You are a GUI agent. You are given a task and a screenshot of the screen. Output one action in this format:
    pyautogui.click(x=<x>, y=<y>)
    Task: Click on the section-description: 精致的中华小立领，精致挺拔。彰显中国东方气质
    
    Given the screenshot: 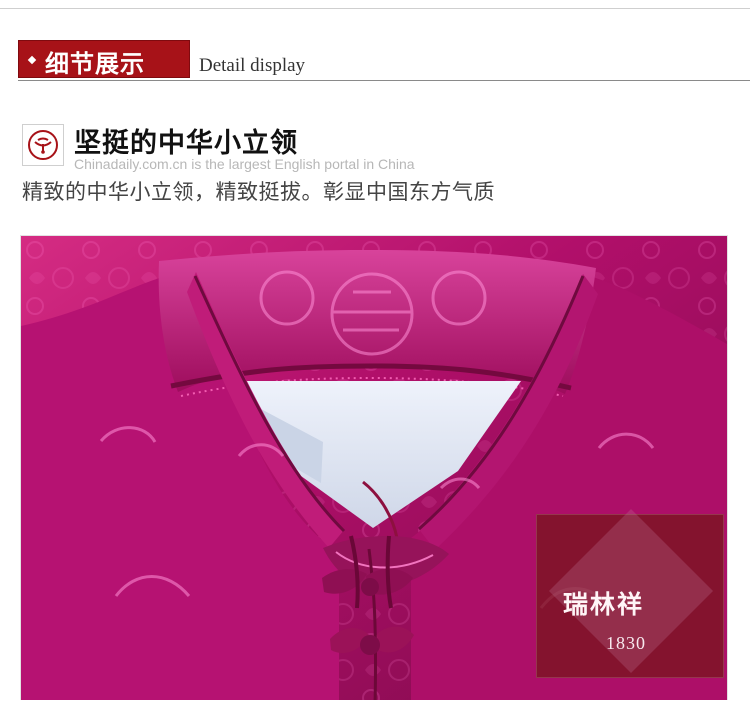 What is the action you would take?
    pyautogui.click(x=258, y=192)
    